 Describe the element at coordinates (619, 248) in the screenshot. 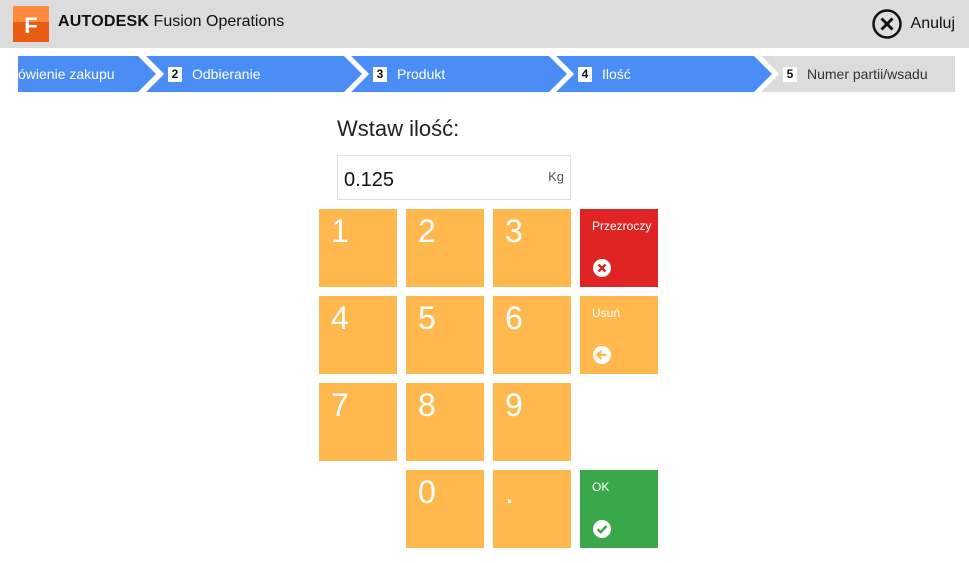

I see `clear-button: Przezroczy` at that location.